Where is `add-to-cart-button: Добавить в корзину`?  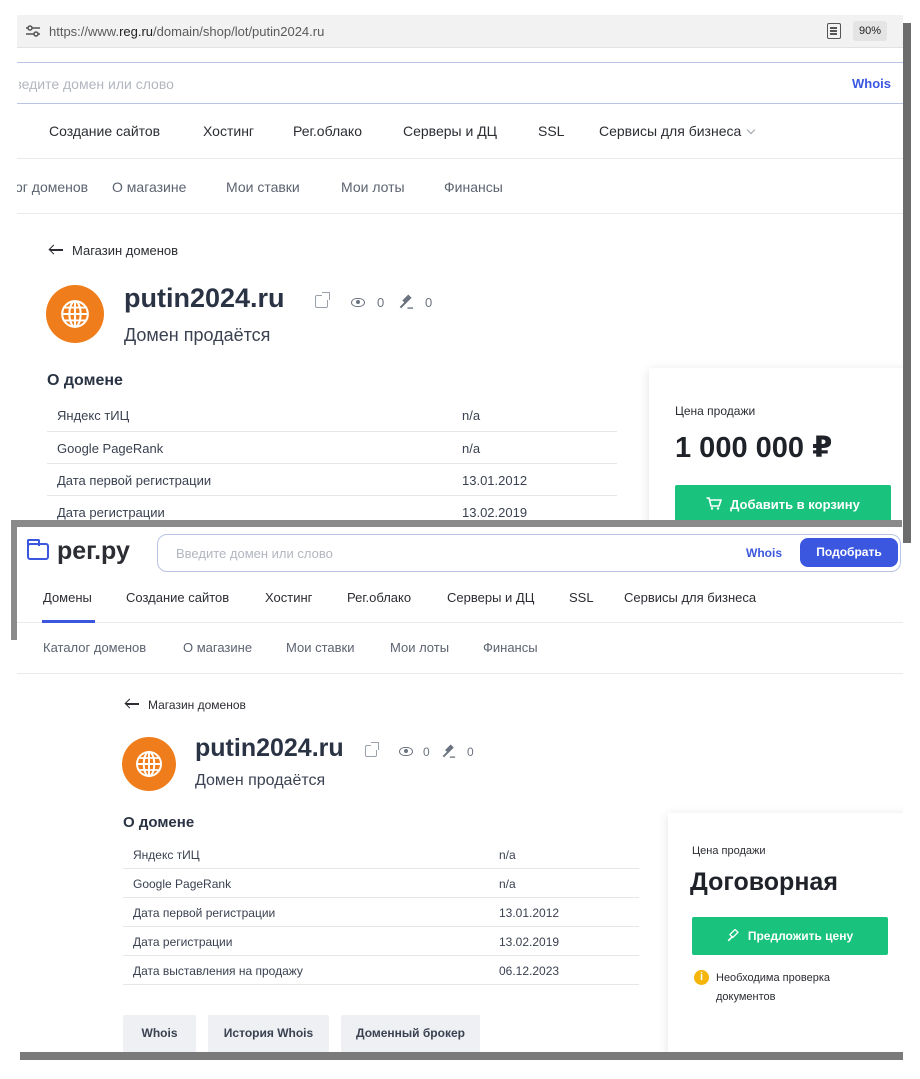
add-to-cart-button: Добавить в корзину is located at coordinates (783, 505).